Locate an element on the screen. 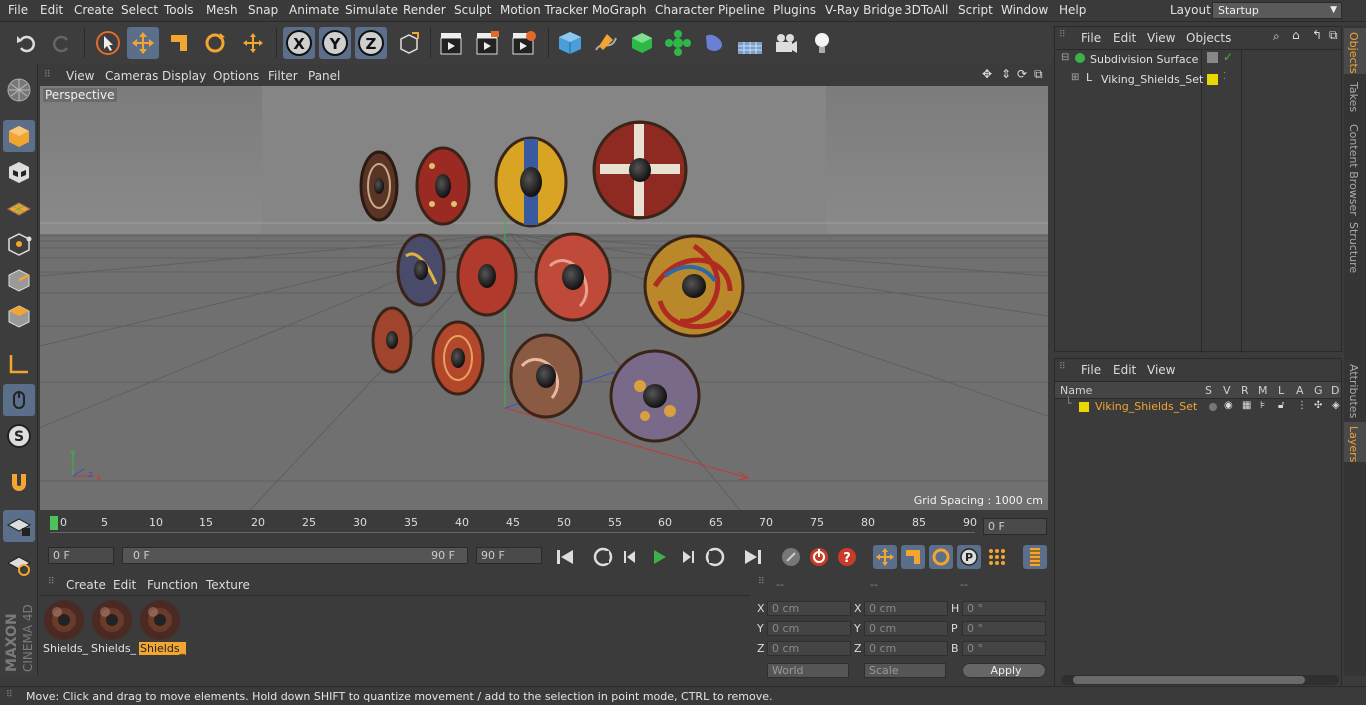 The height and width of the screenshot is (705, 1366). select-arrow-icon is located at coordinates (108, 43).